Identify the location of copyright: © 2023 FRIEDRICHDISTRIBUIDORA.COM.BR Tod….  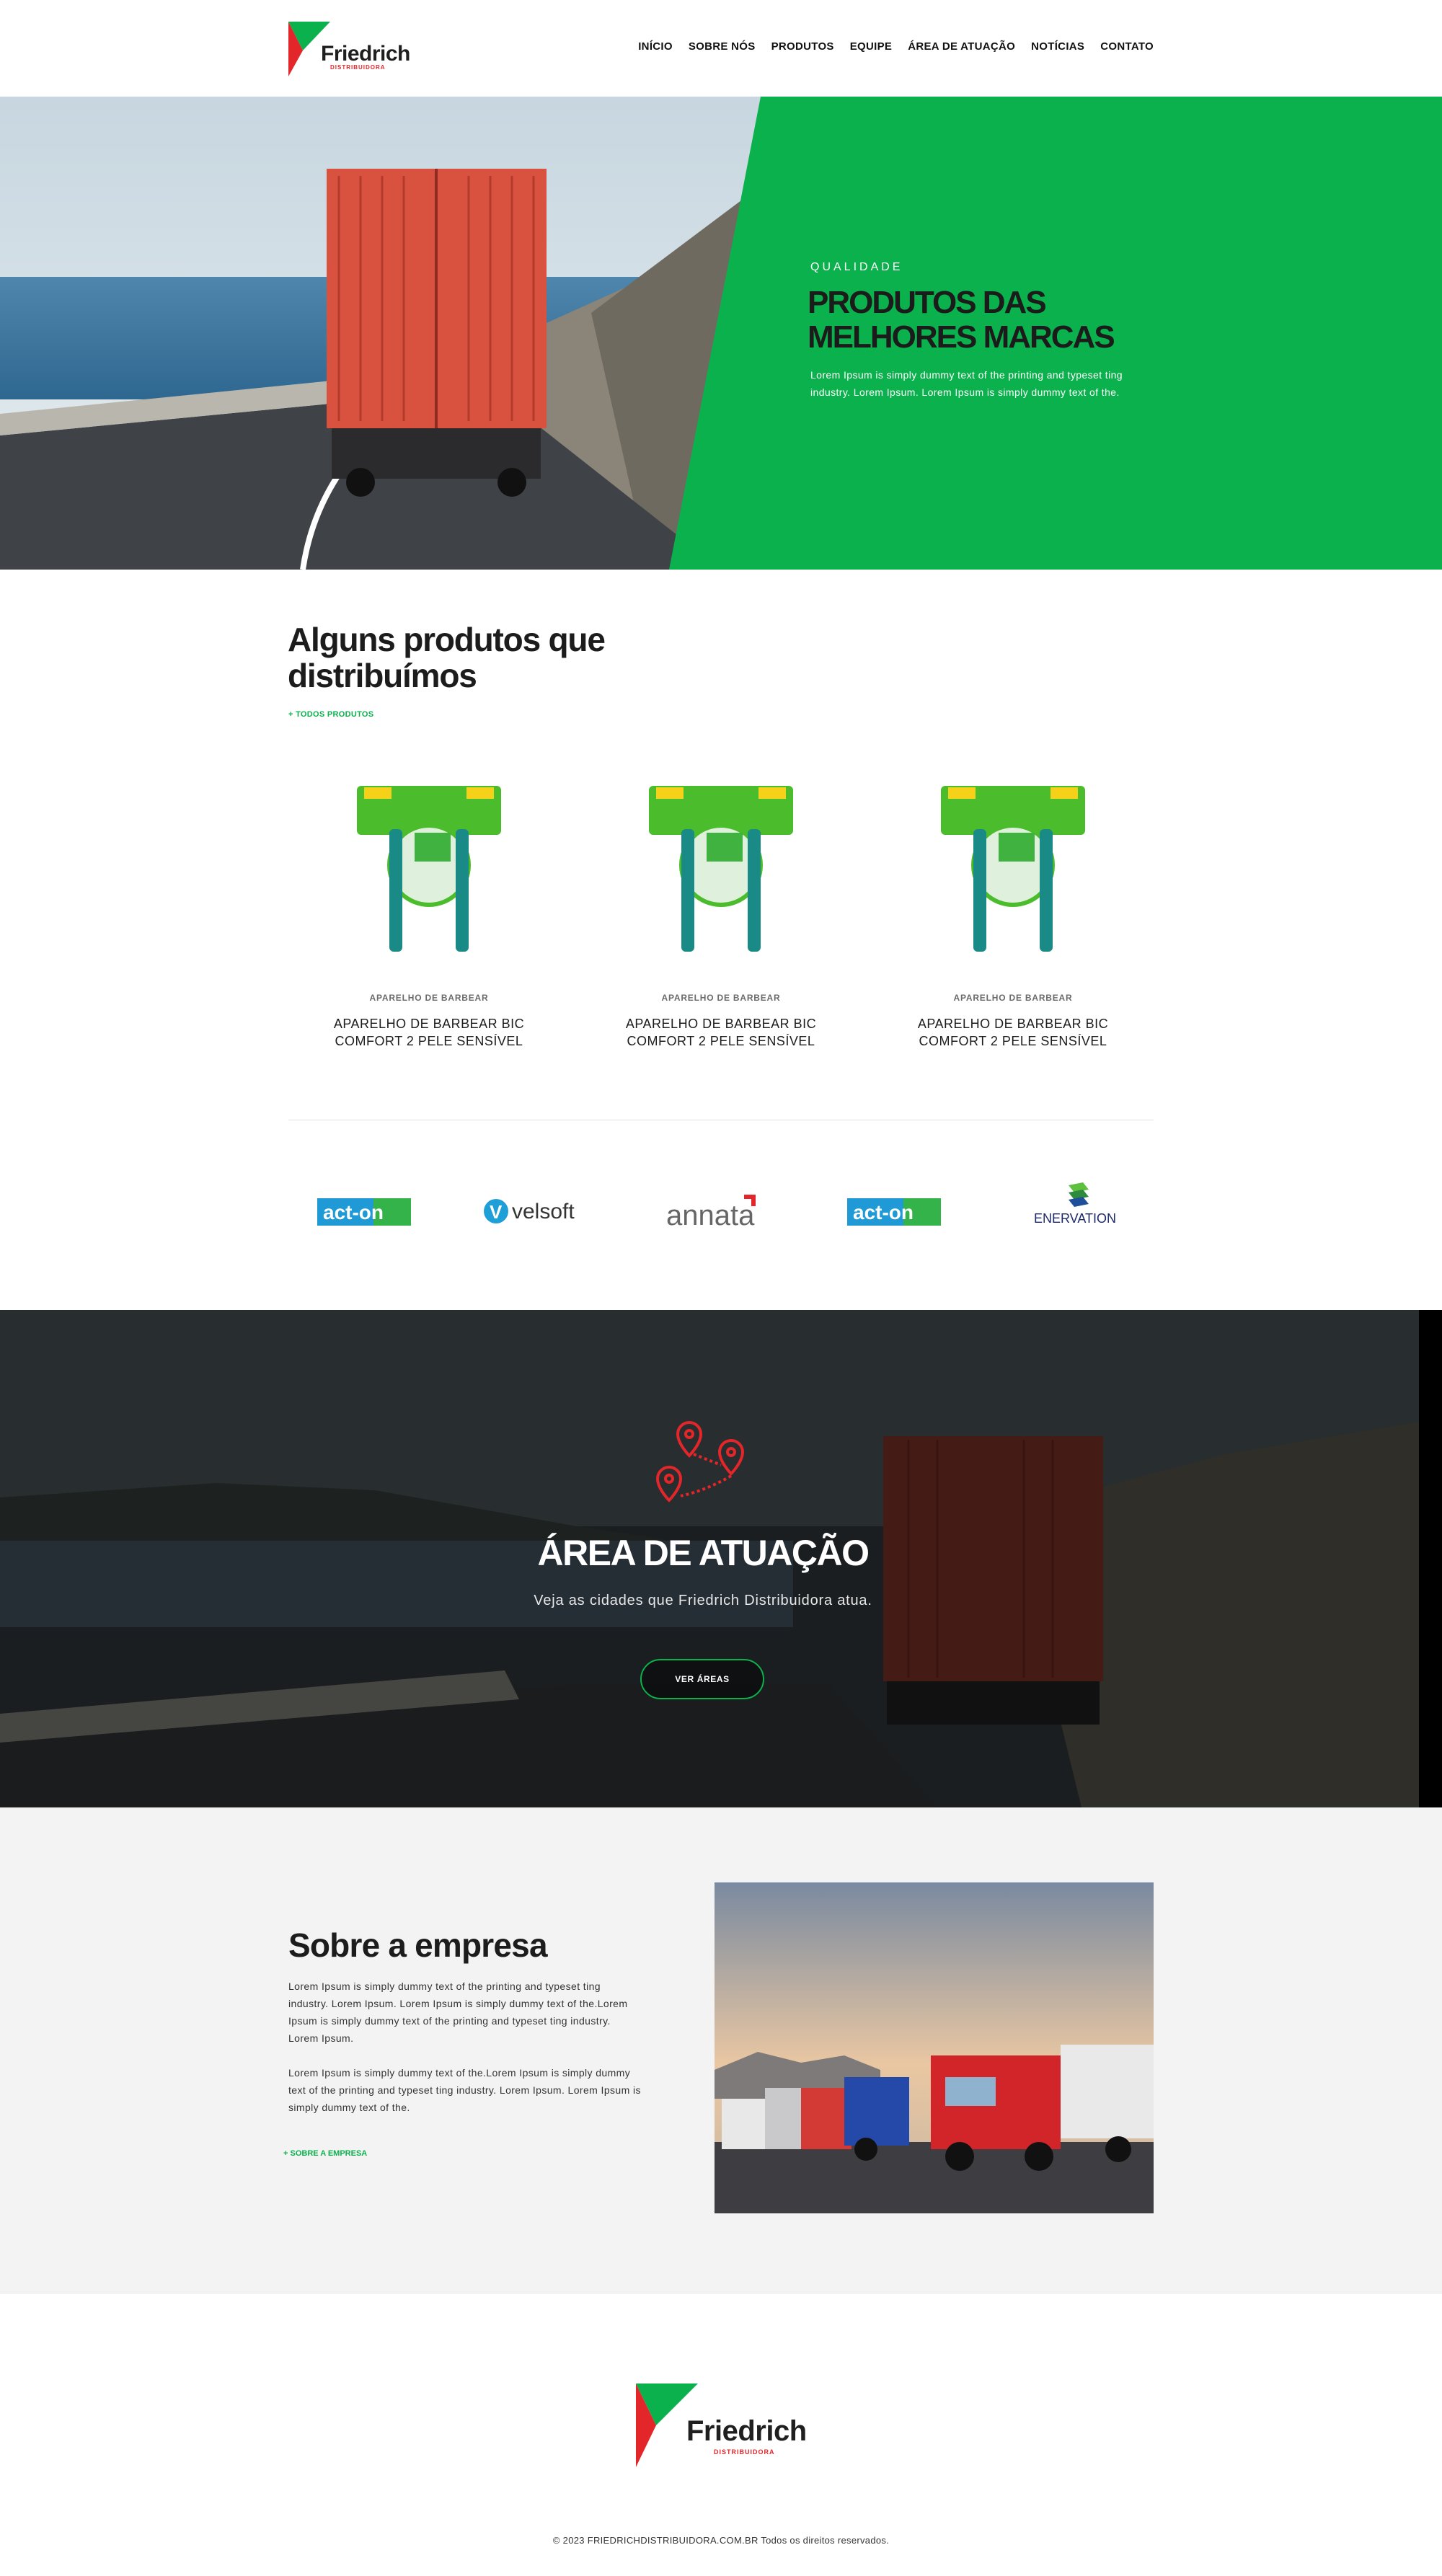
(721, 2540).